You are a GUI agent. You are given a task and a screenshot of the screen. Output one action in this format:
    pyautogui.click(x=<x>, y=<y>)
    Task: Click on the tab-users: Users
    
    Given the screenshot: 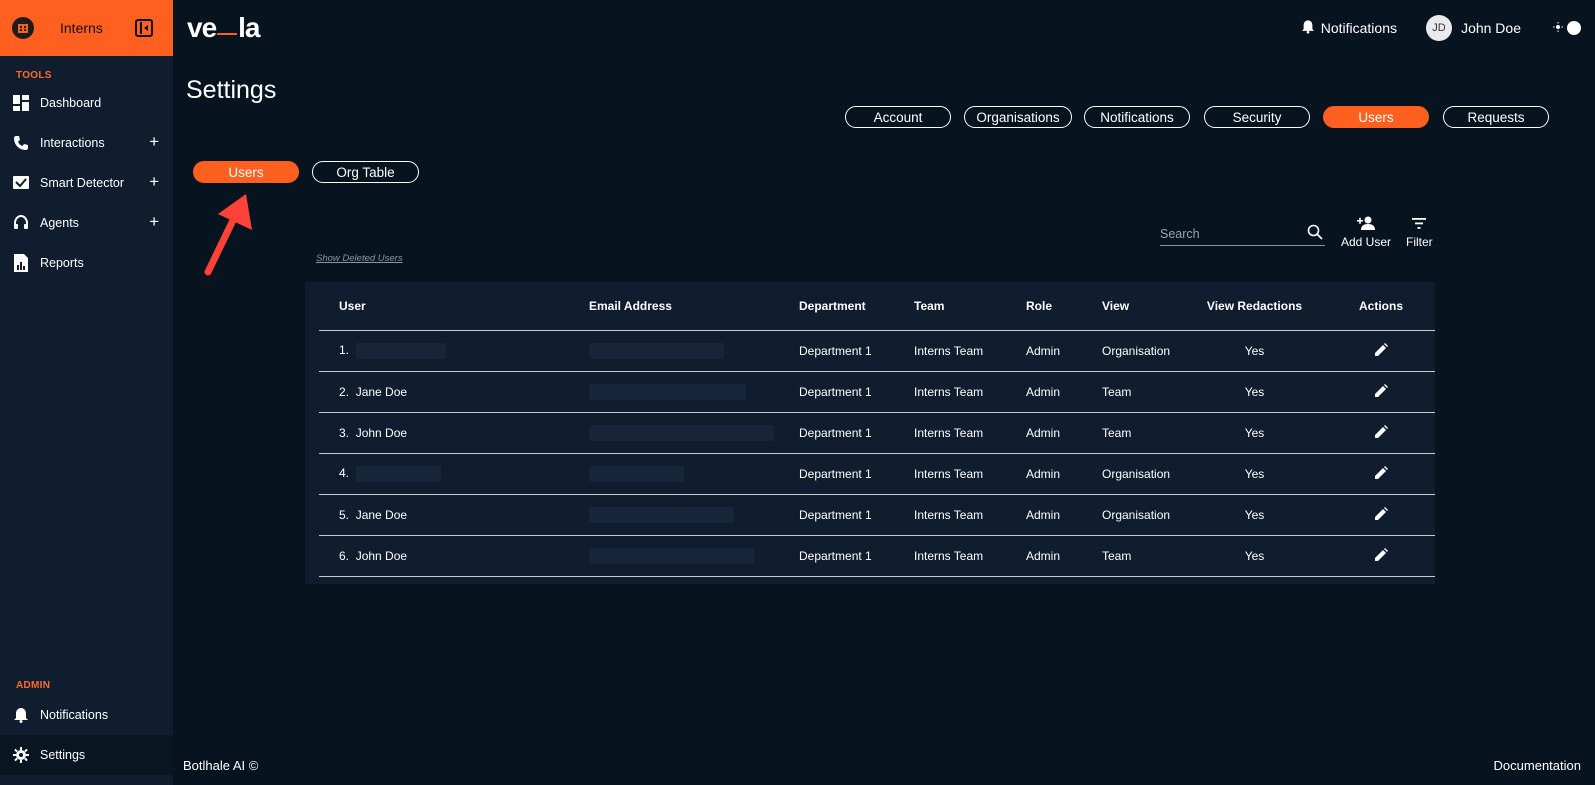 What is the action you would take?
    pyautogui.click(x=1376, y=117)
    